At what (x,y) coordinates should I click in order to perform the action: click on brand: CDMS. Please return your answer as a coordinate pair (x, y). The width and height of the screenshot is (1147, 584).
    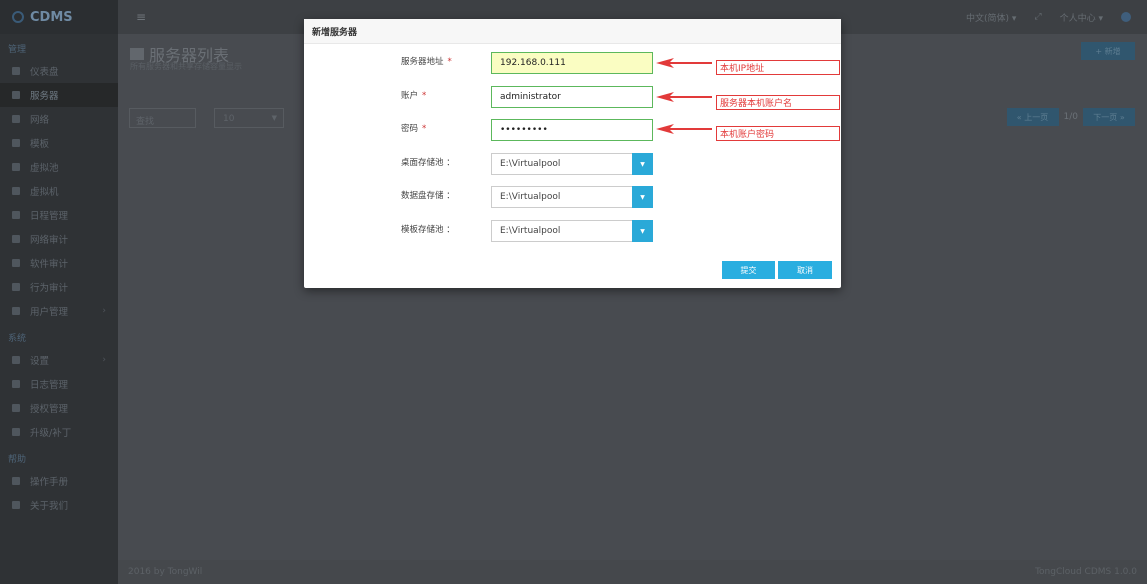
    Looking at the image, I should click on (59, 17).